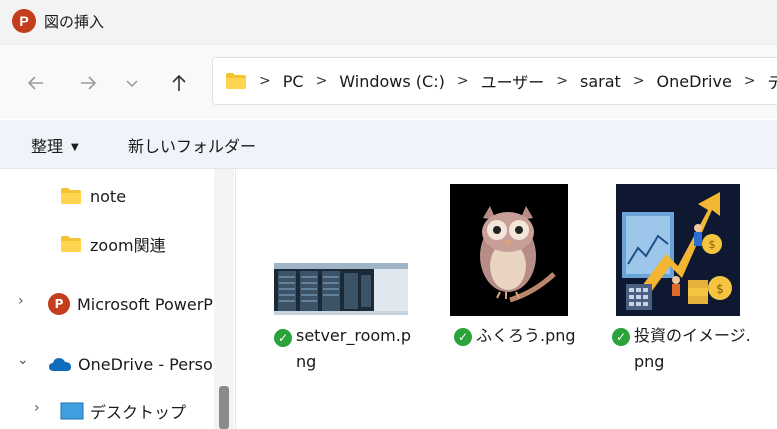 The height and width of the screenshot is (429, 777). I want to click on owl-thumbnail, so click(509, 250).